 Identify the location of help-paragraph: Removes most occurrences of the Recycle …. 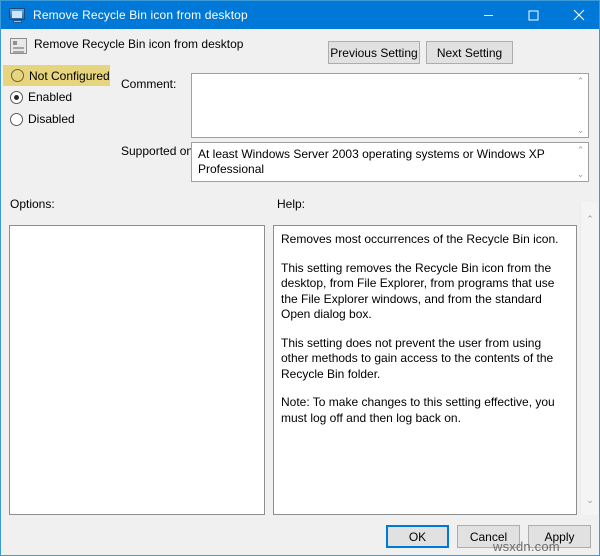
(420, 239).